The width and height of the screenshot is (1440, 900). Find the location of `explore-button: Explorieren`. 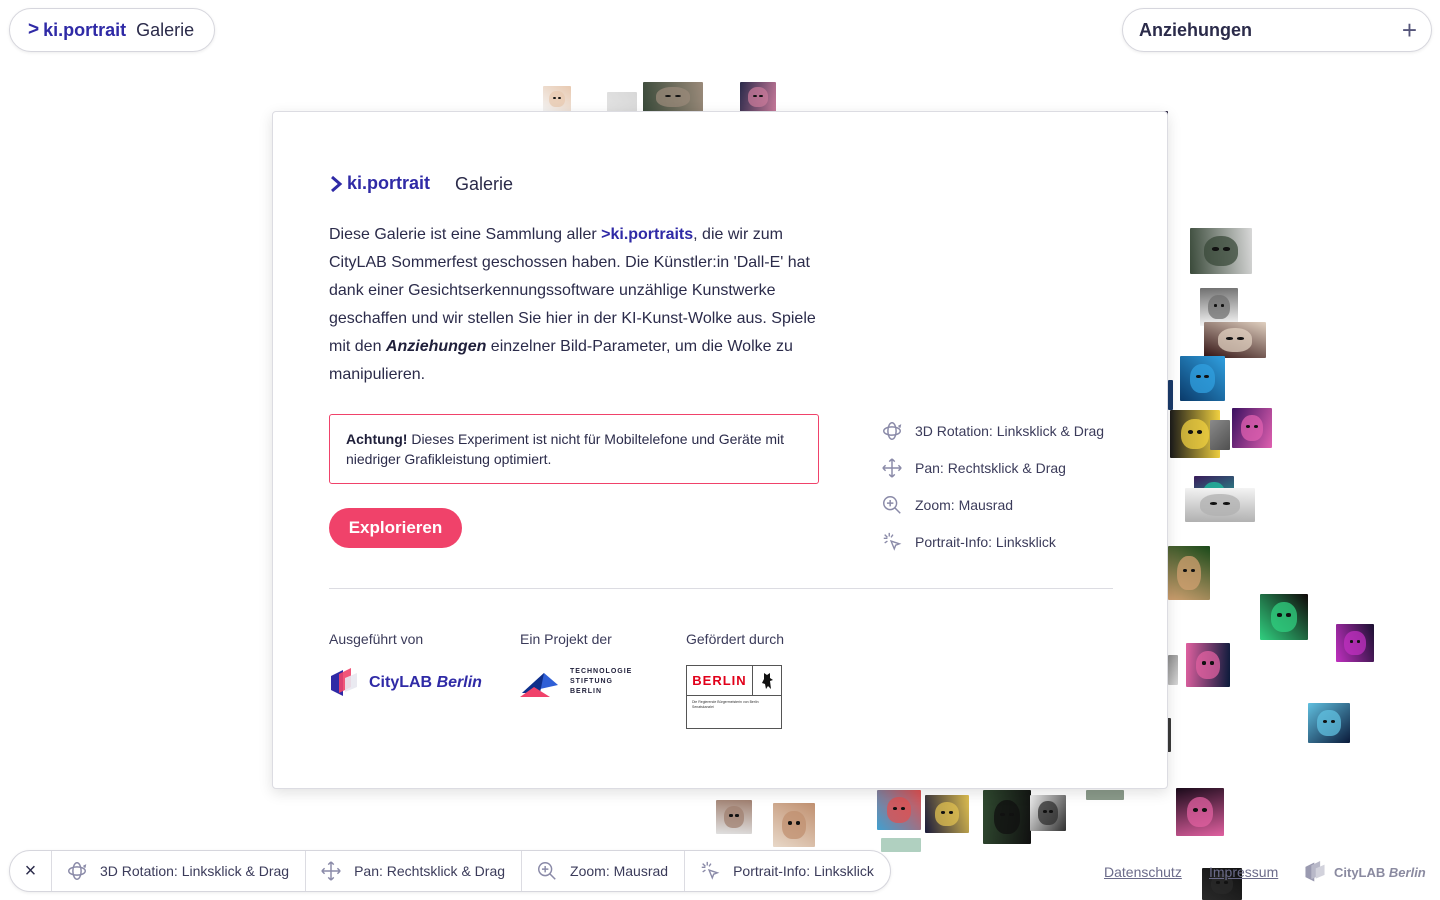

explore-button: Explorieren is located at coordinates (395, 528).